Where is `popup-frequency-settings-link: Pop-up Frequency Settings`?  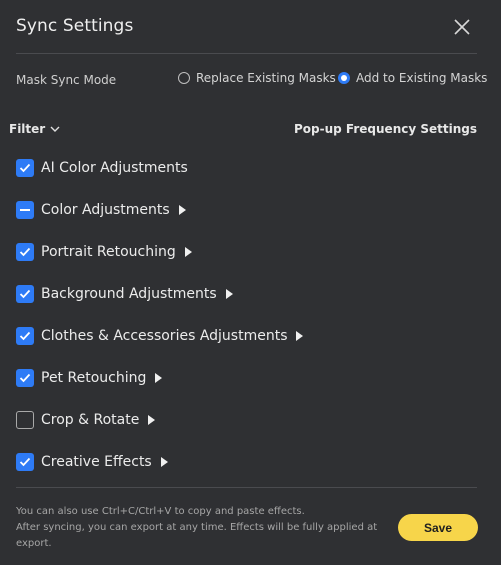
popup-frequency-settings-link: Pop-up Frequency Settings is located at coordinates (385, 129).